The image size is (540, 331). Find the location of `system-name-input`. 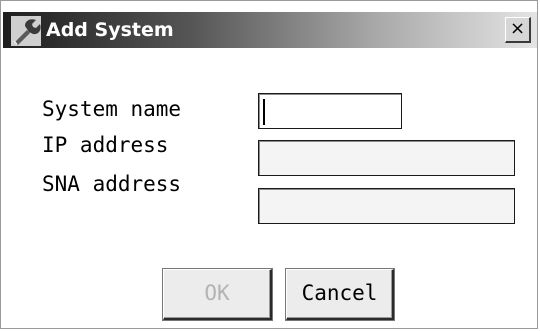

system-name-input is located at coordinates (330, 111).